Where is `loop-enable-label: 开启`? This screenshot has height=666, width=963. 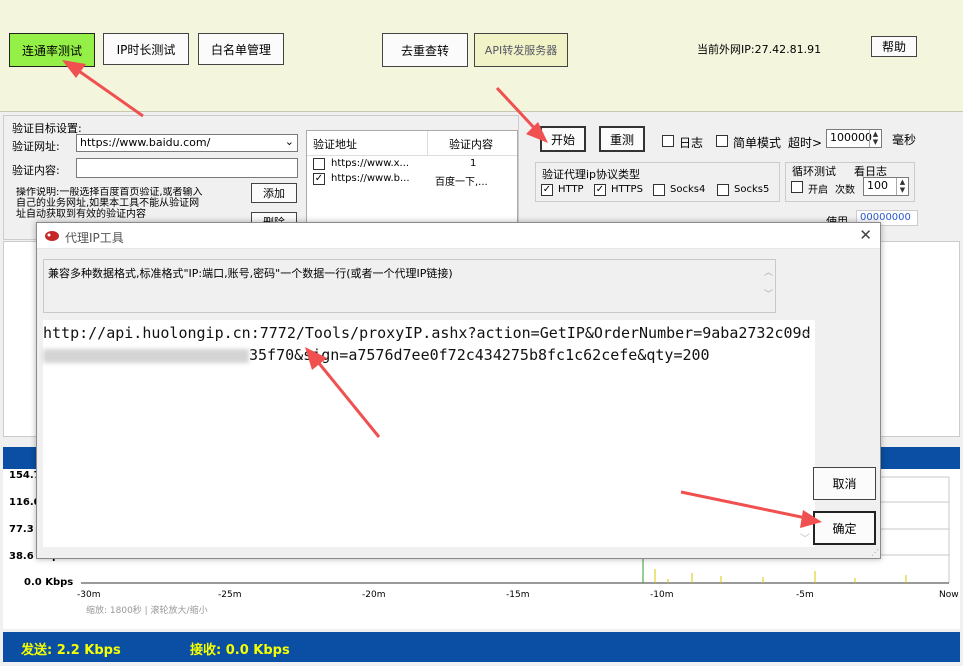 loop-enable-label: 开启 is located at coordinates (818, 190).